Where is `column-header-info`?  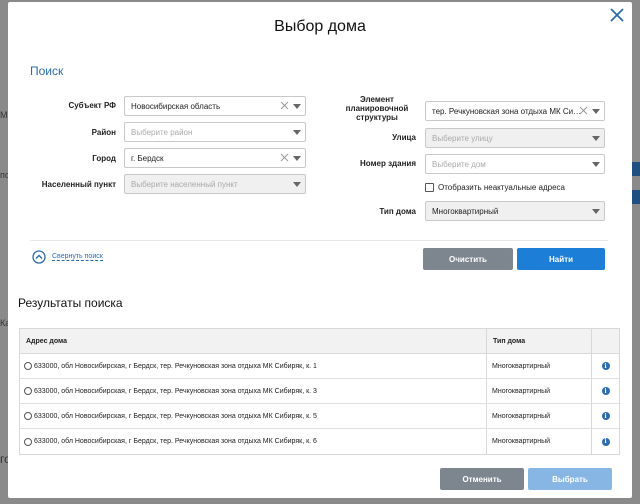
column-header-info is located at coordinates (605, 341).